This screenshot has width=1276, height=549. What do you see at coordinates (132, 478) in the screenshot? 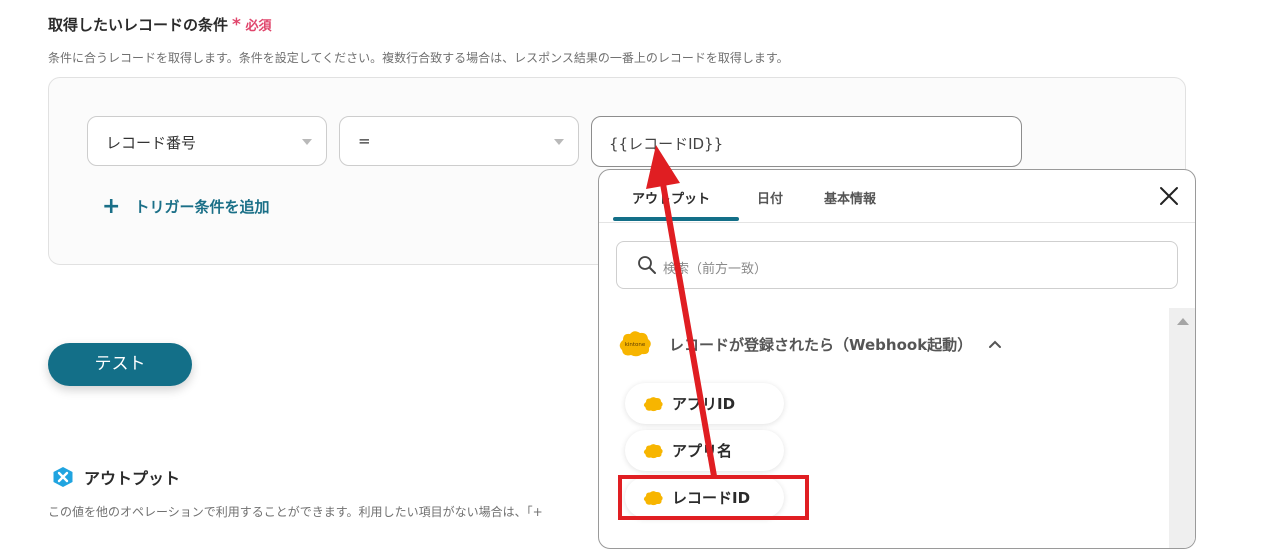
I see `output-title: アウトプット` at bounding box center [132, 478].